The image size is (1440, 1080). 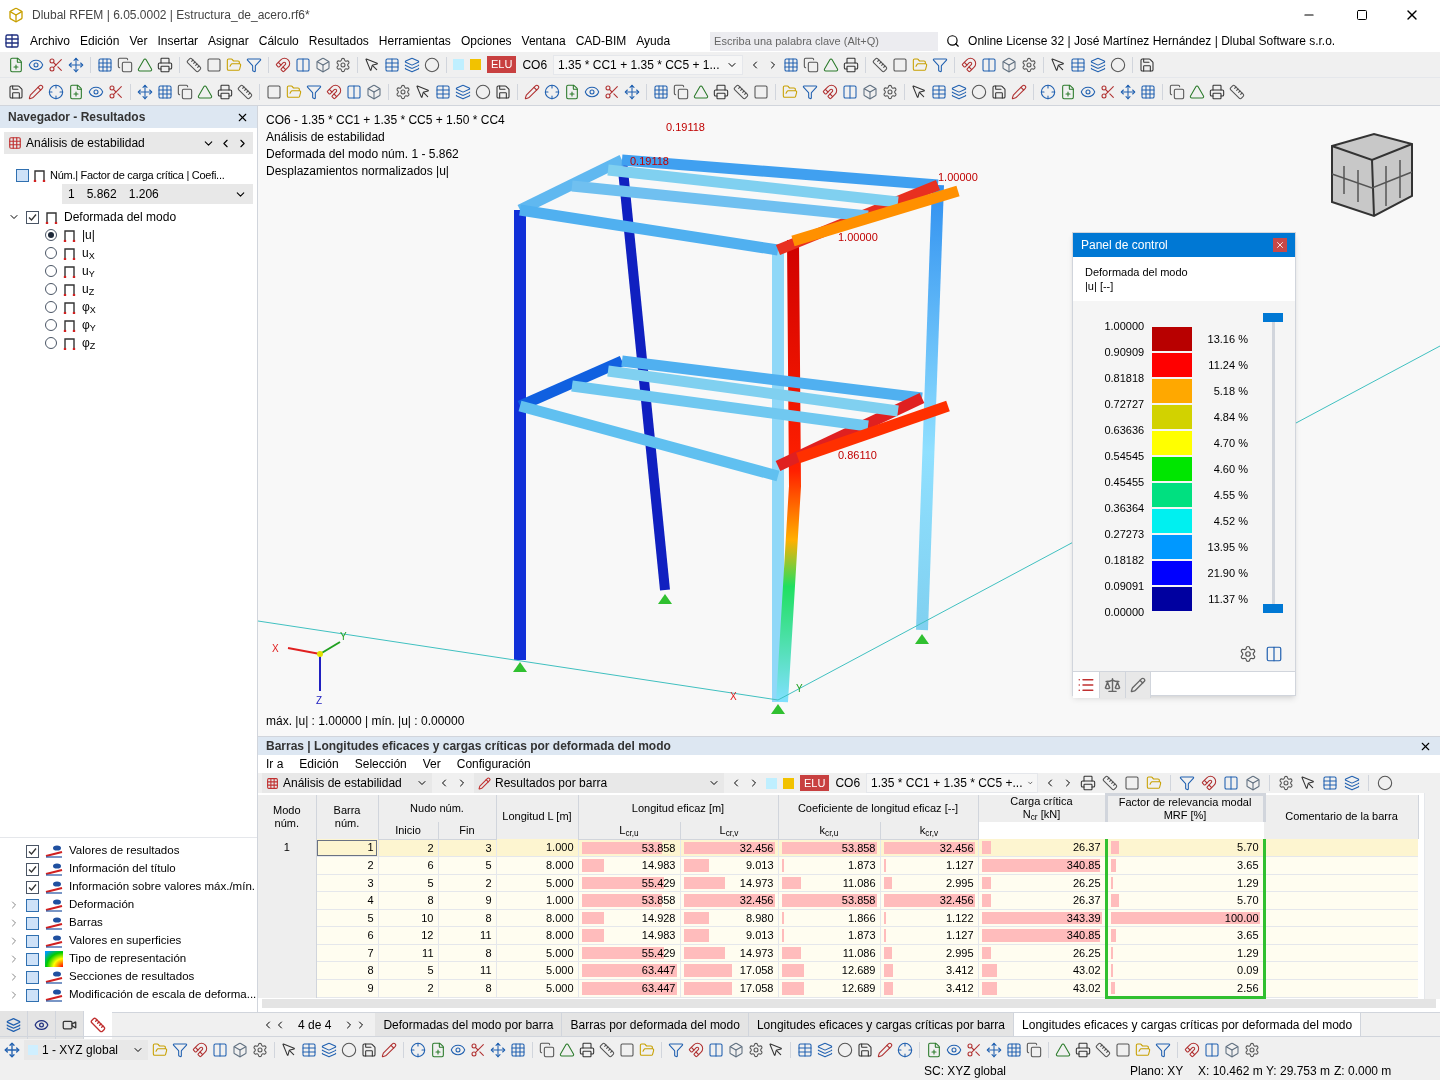 I want to click on menu-item: Ayuda, so click(x=653, y=41).